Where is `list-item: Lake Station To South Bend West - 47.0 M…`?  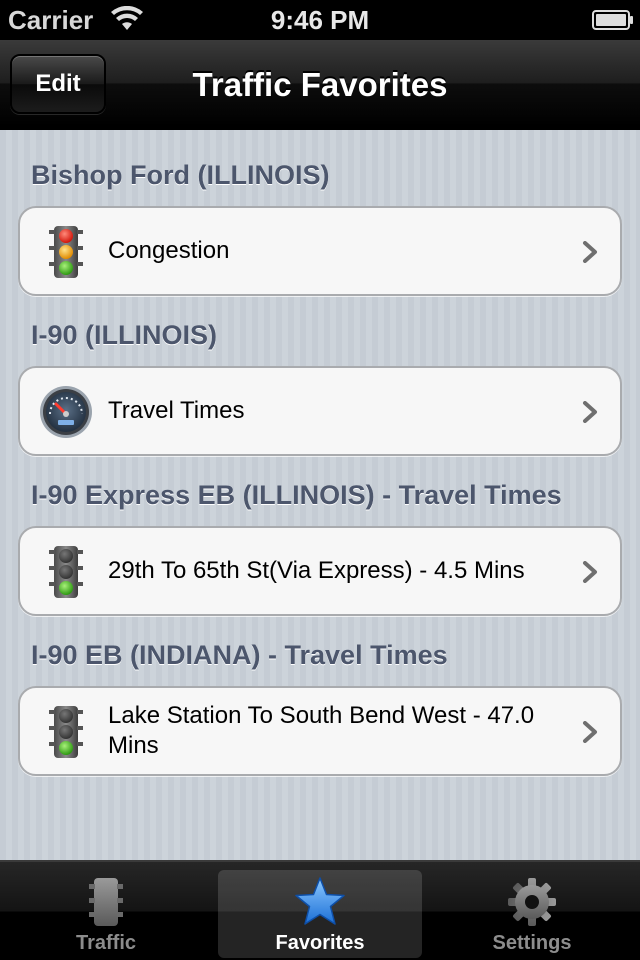
list-item: Lake Station To South Bend West - 47.0 M… is located at coordinates (320, 731).